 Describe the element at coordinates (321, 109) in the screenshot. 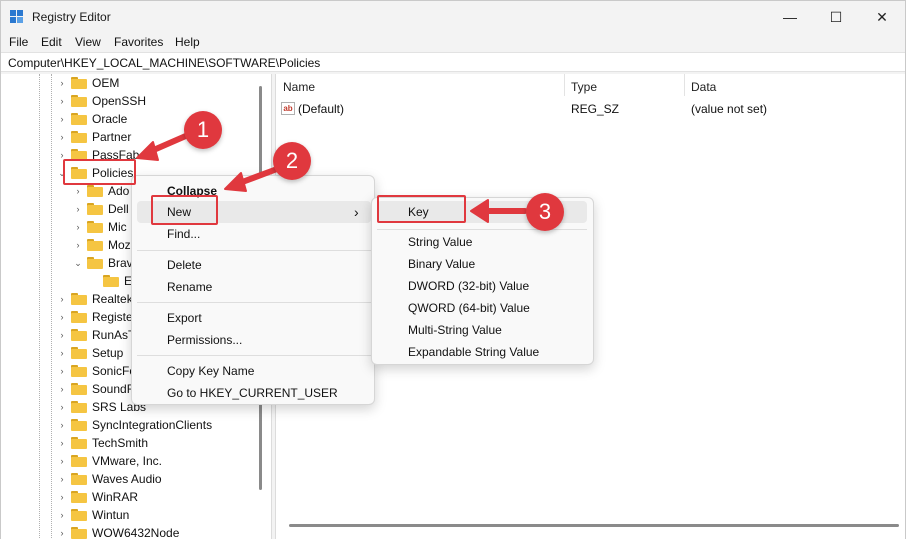

I see `value-name: (Default)` at that location.